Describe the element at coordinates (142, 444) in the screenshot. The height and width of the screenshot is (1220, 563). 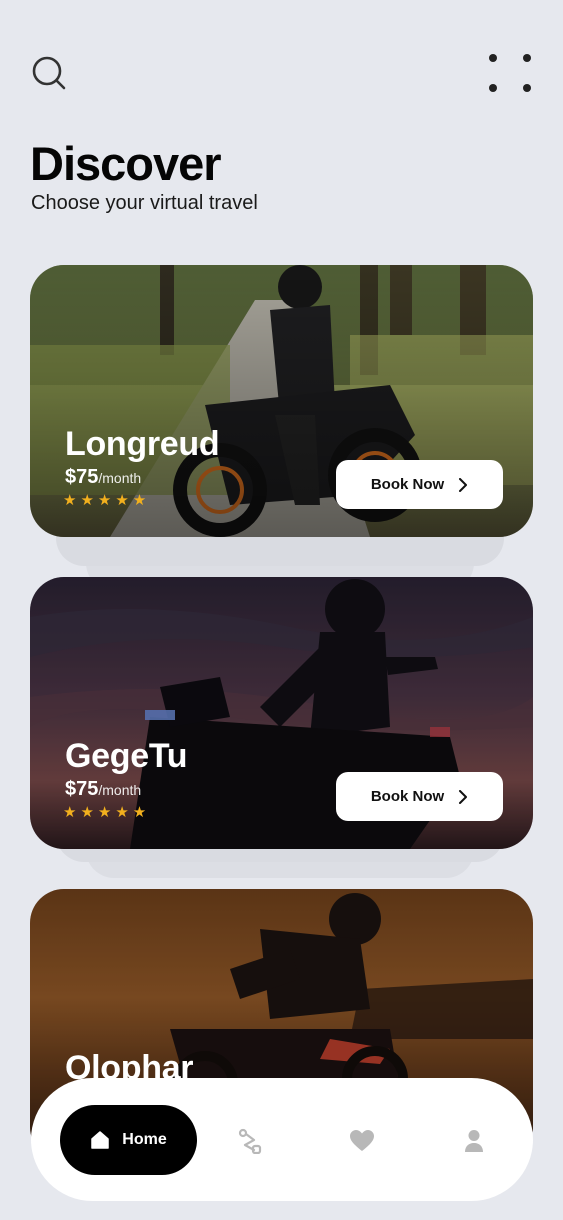
I see `card-title: Longreud` at that location.